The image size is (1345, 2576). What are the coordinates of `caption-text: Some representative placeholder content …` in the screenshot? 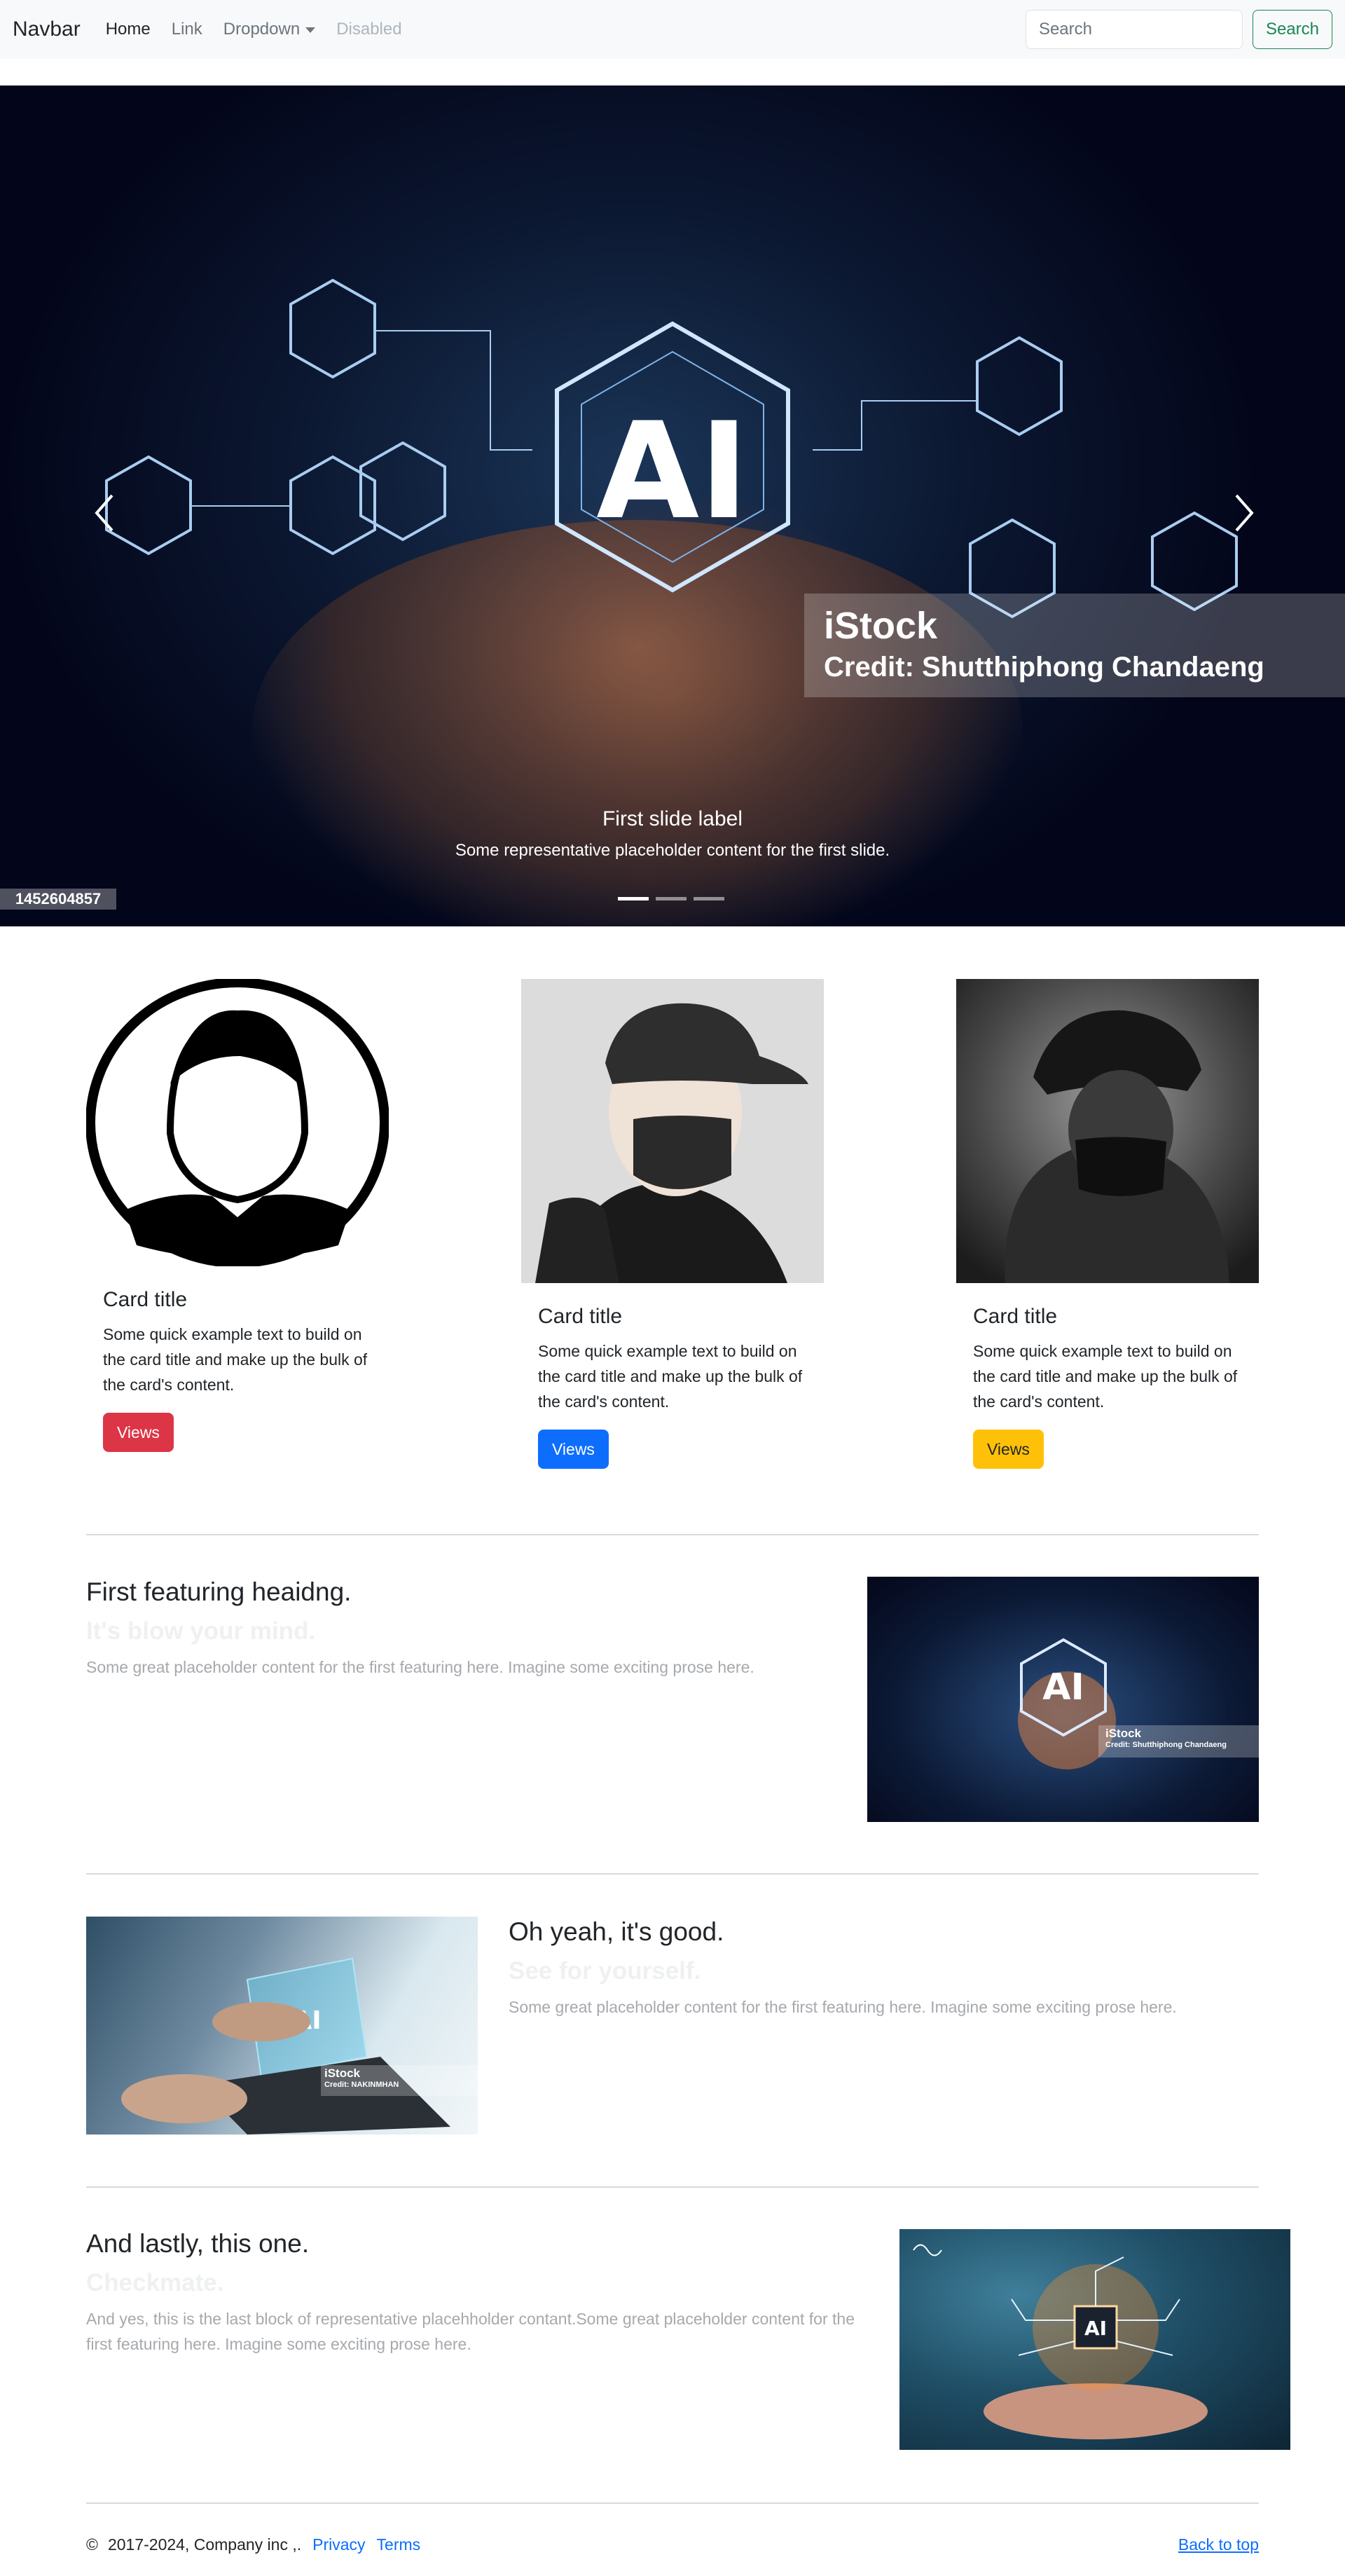 It's located at (672, 851).